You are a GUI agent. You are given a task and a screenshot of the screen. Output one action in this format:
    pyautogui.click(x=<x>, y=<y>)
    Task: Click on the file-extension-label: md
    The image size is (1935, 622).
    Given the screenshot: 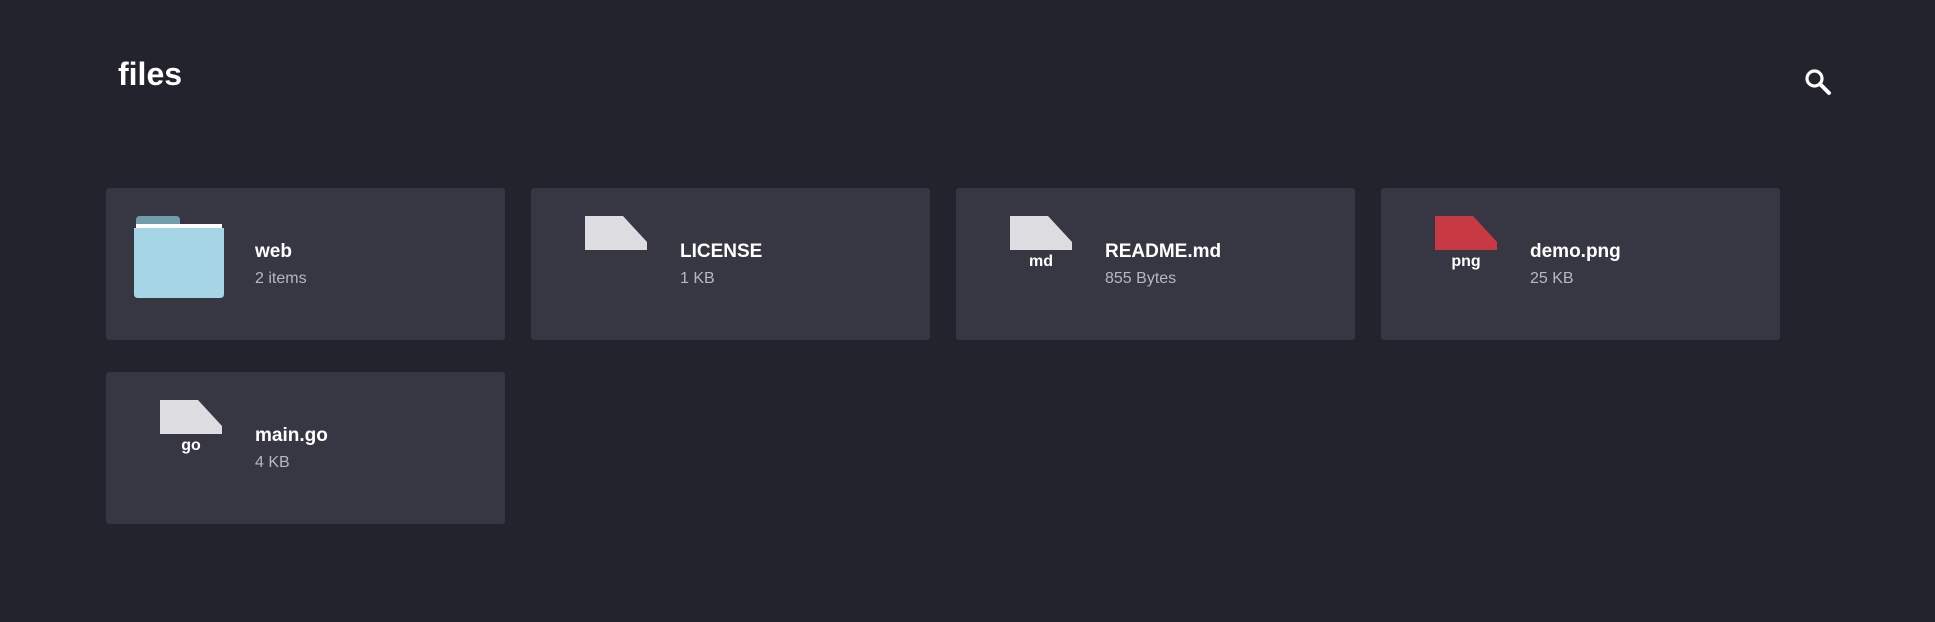 What is the action you would take?
    pyautogui.click(x=1041, y=261)
    